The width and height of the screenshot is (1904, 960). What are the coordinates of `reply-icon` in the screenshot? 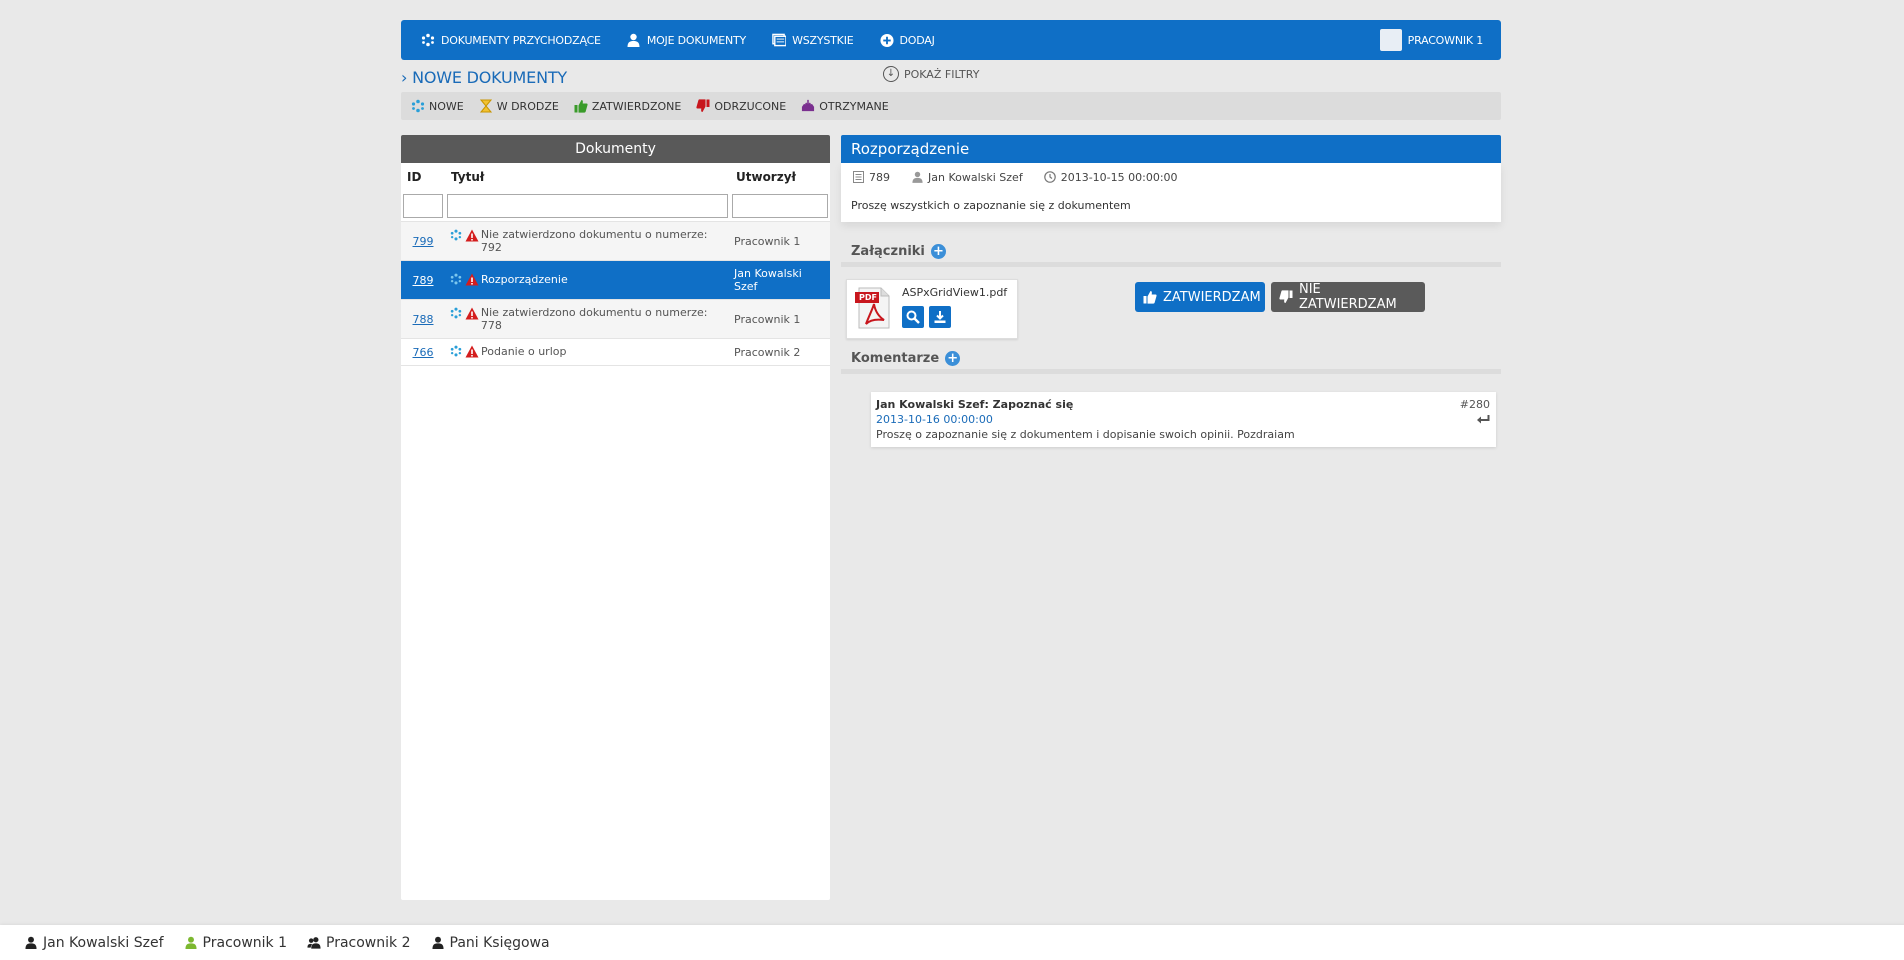 It's located at (1483, 422).